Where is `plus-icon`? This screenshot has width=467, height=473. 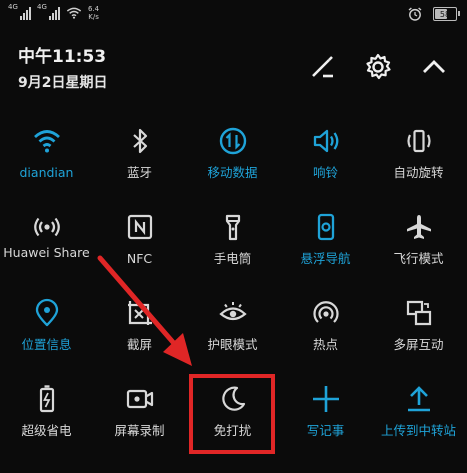 plus-icon is located at coordinates (325, 399).